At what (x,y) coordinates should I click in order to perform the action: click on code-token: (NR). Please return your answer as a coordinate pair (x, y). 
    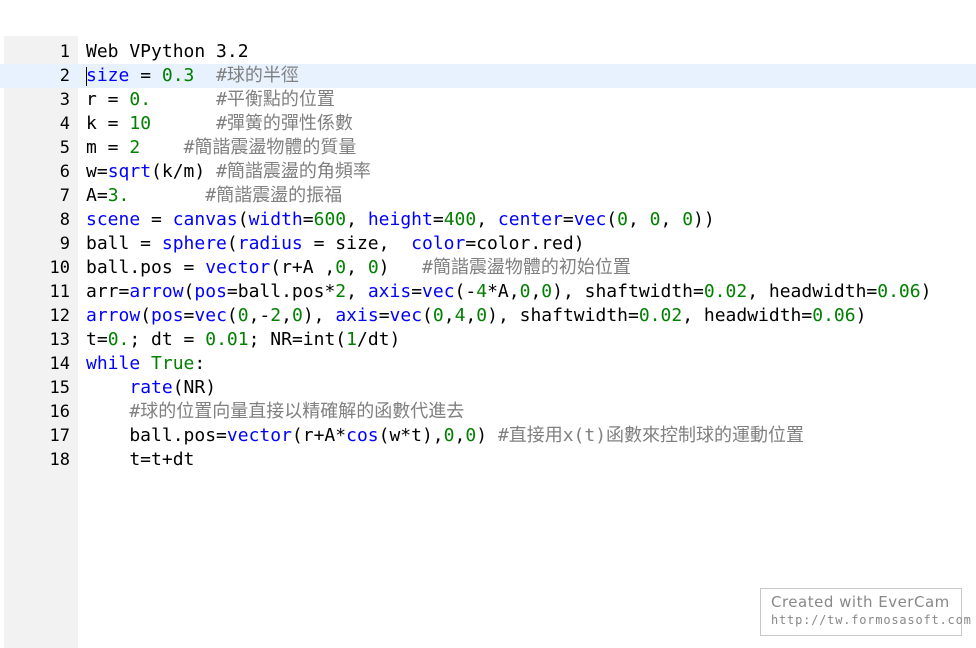
    Looking at the image, I should click on (194, 387).